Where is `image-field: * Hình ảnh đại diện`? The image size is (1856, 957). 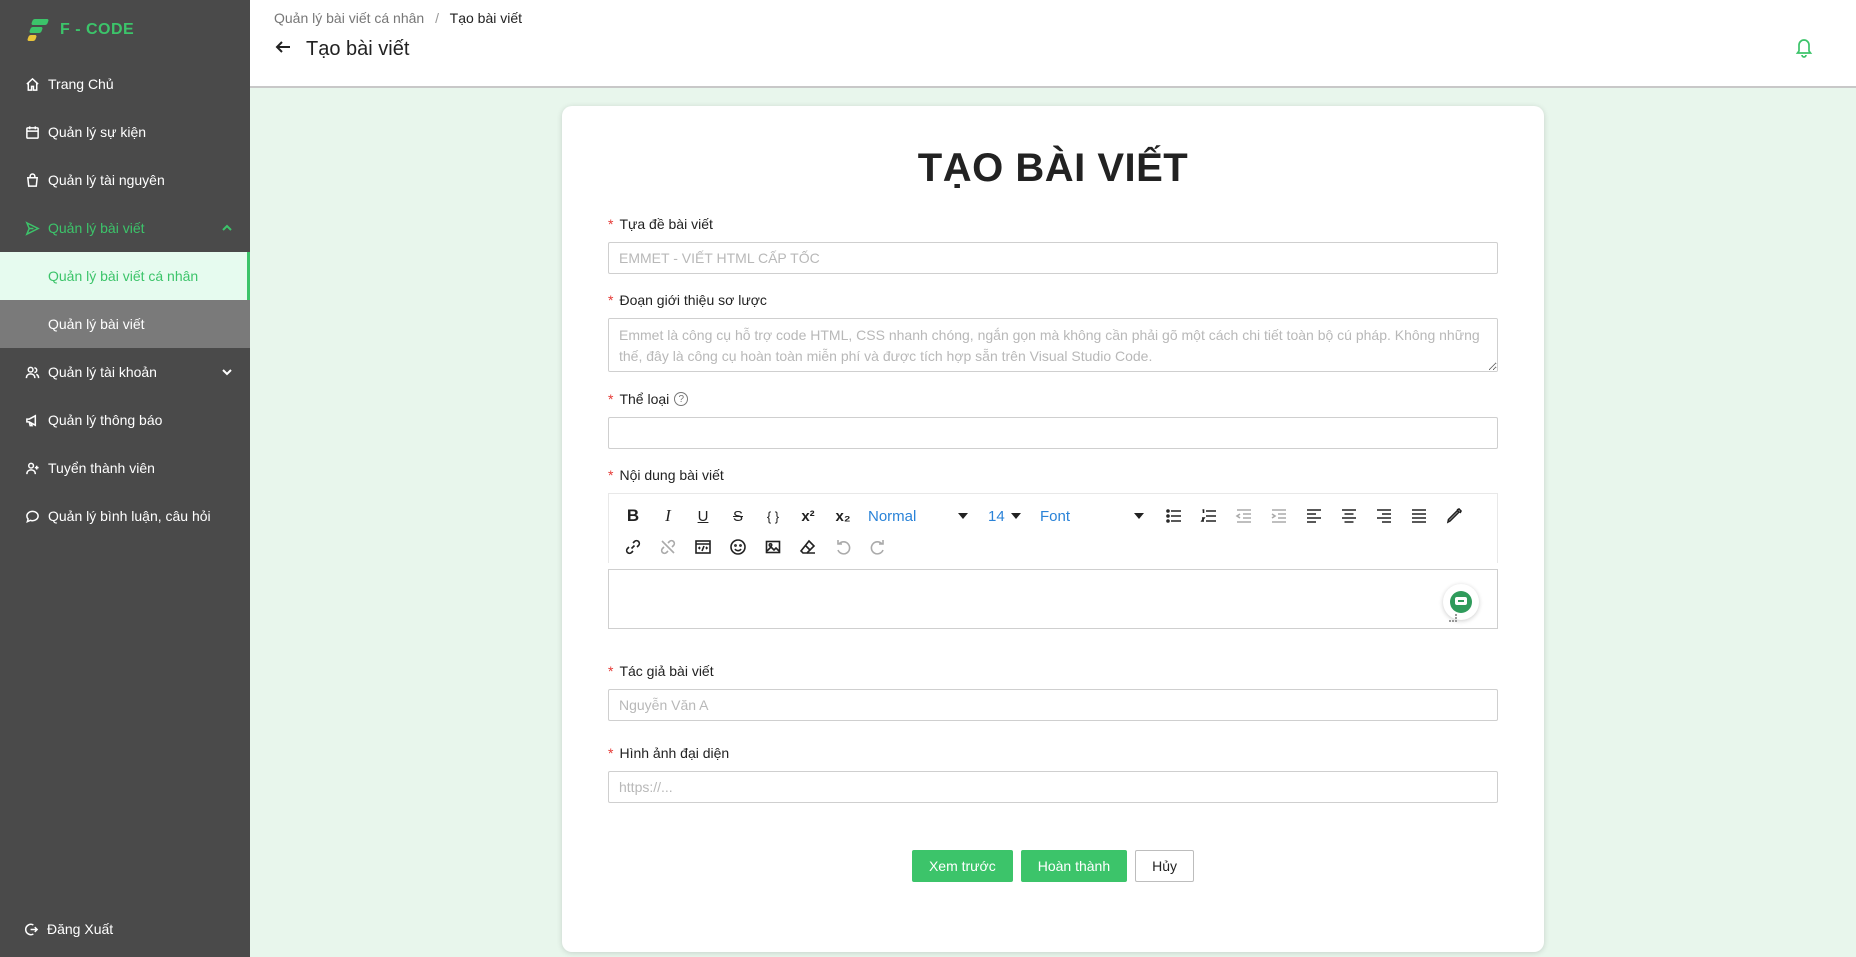 image-field: * Hình ảnh đại diện is located at coordinates (1053, 774).